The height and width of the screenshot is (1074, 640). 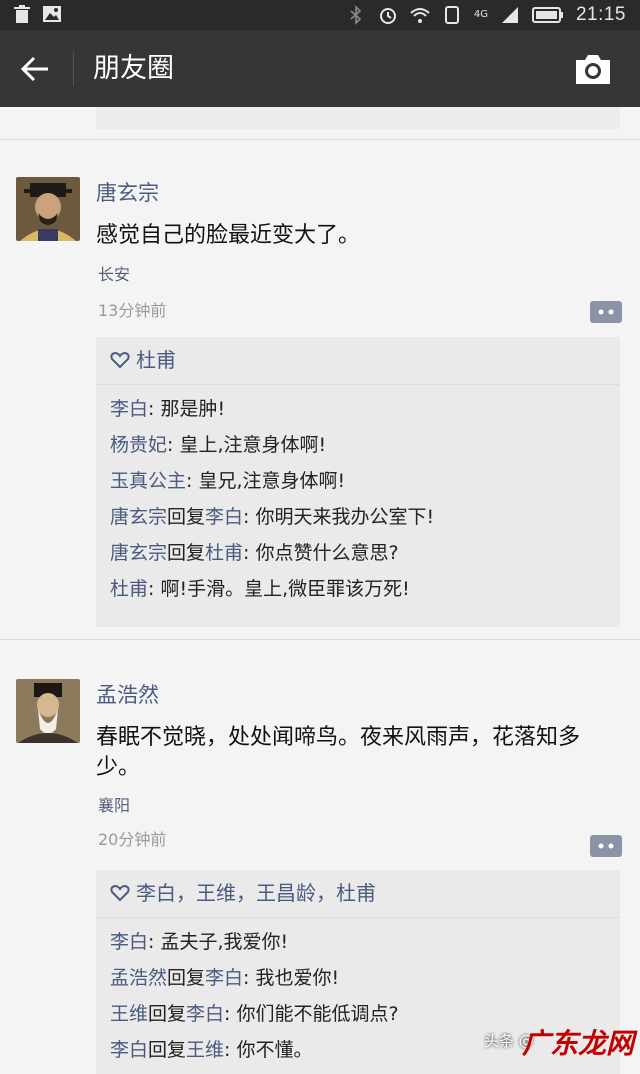 What do you see at coordinates (578, 1043) in the screenshot?
I see `watermark-brand: 广东龙网` at bounding box center [578, 1043].